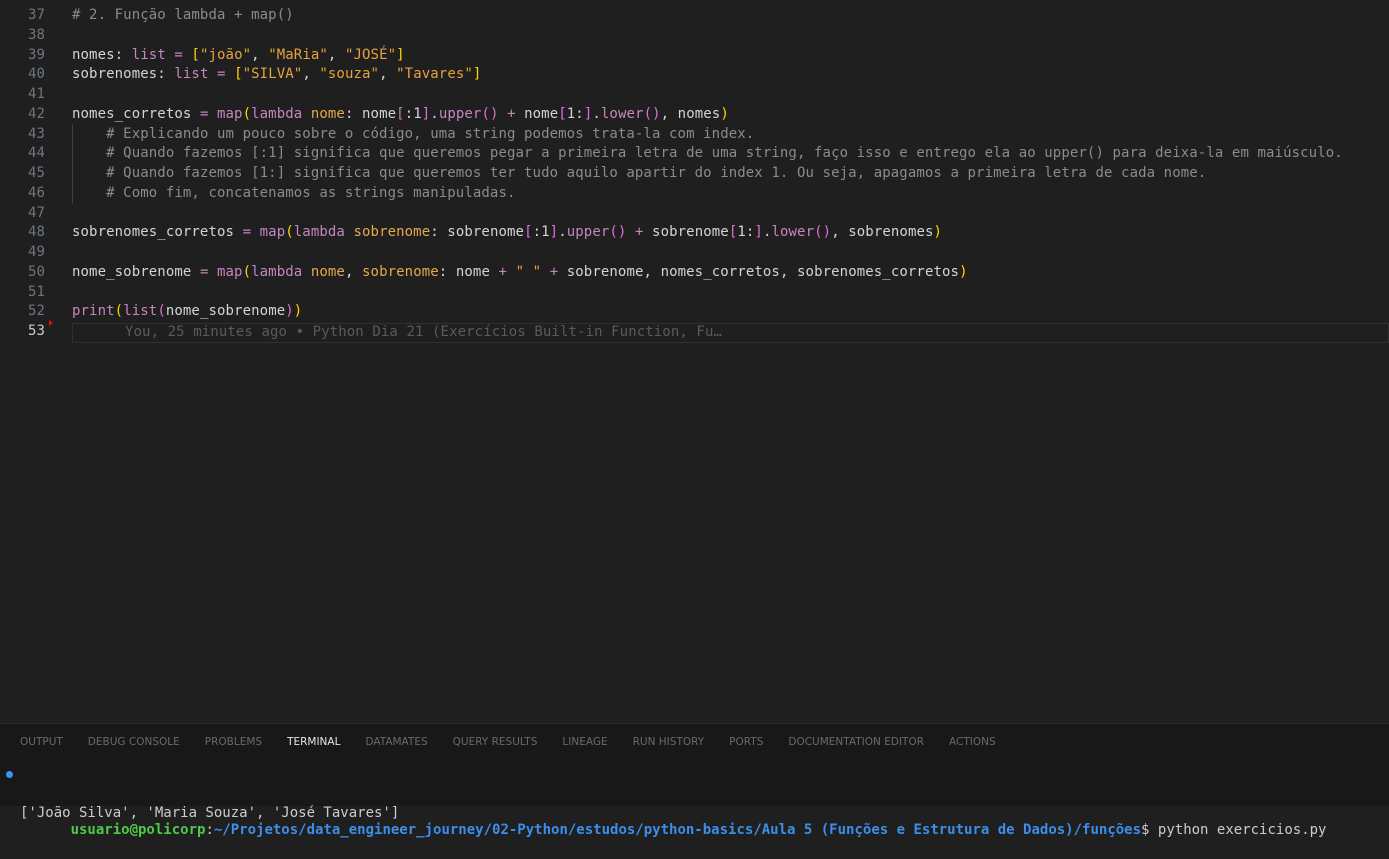  Describe the element at coordinates (694, 253) in the screenshot. I see `code-line: 49` at that location.